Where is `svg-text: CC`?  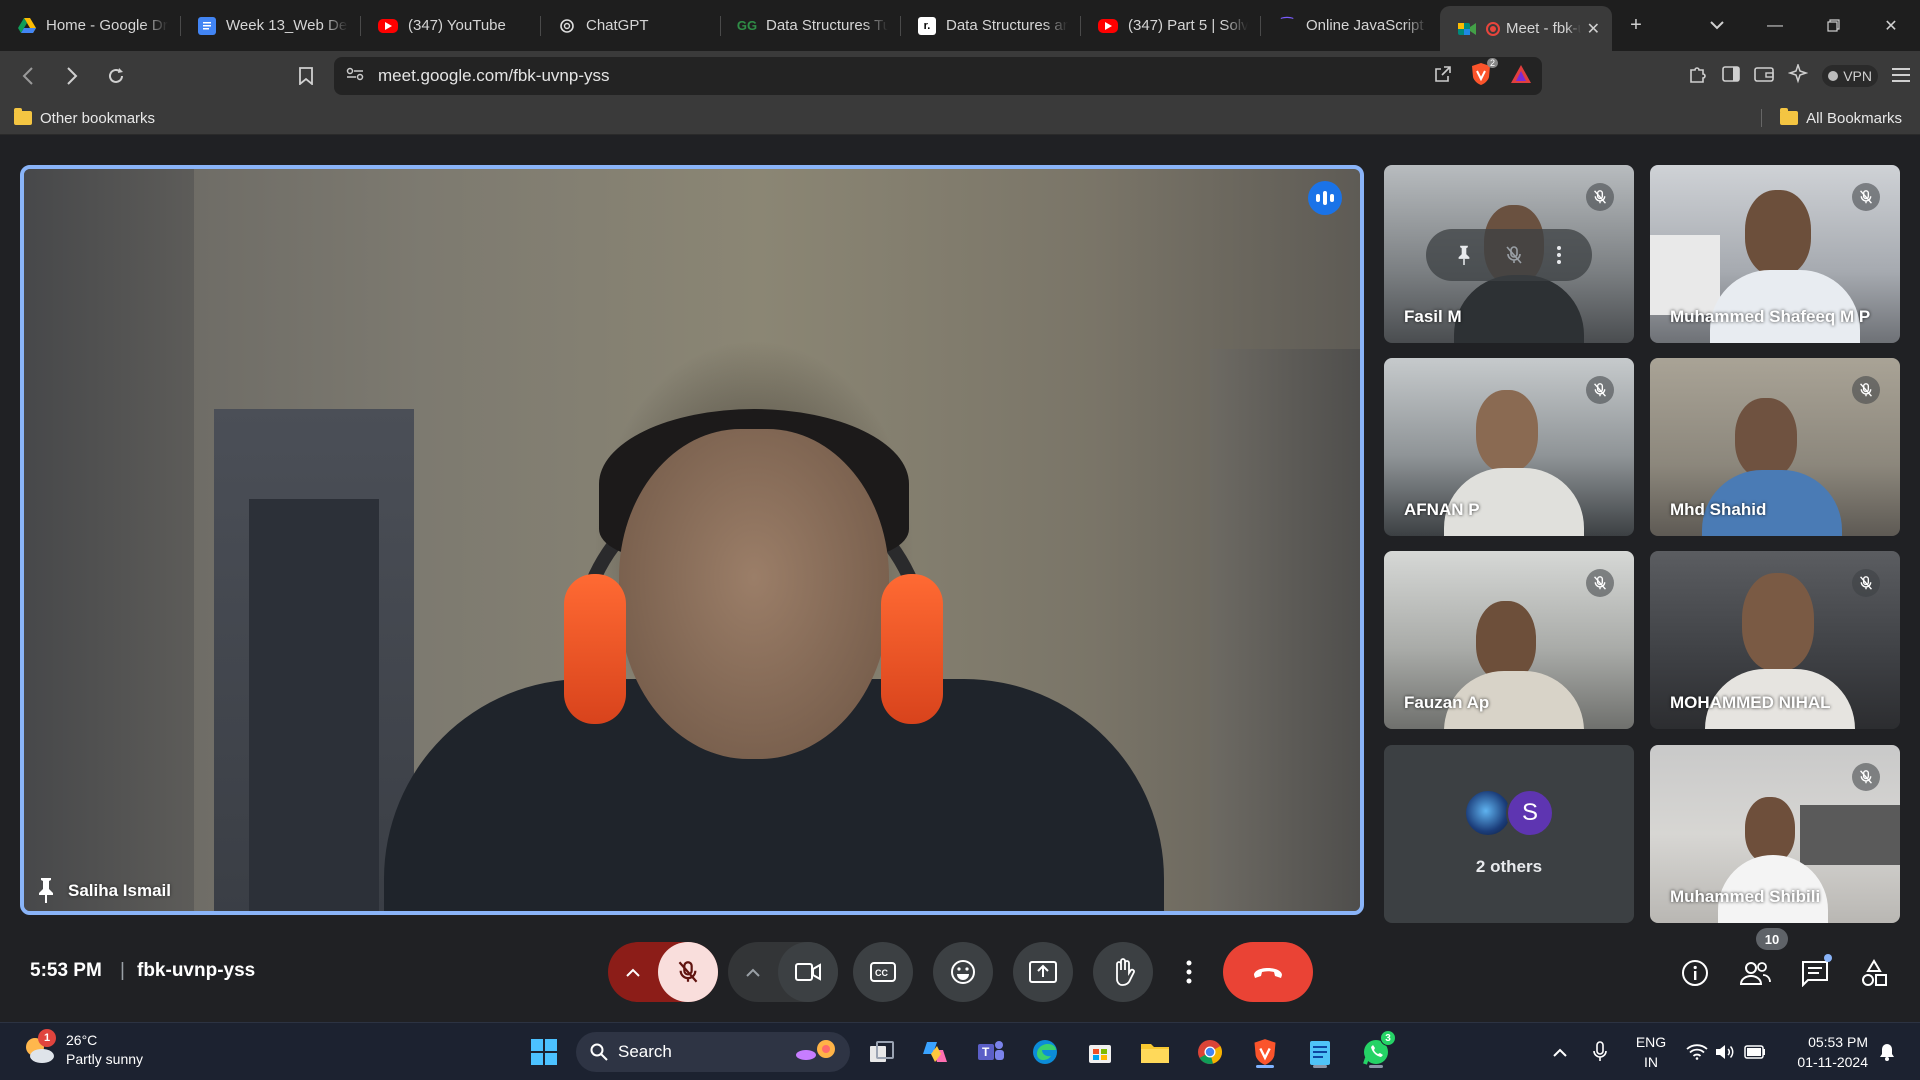
svg-text: CC is located at coordinates (881, 973).